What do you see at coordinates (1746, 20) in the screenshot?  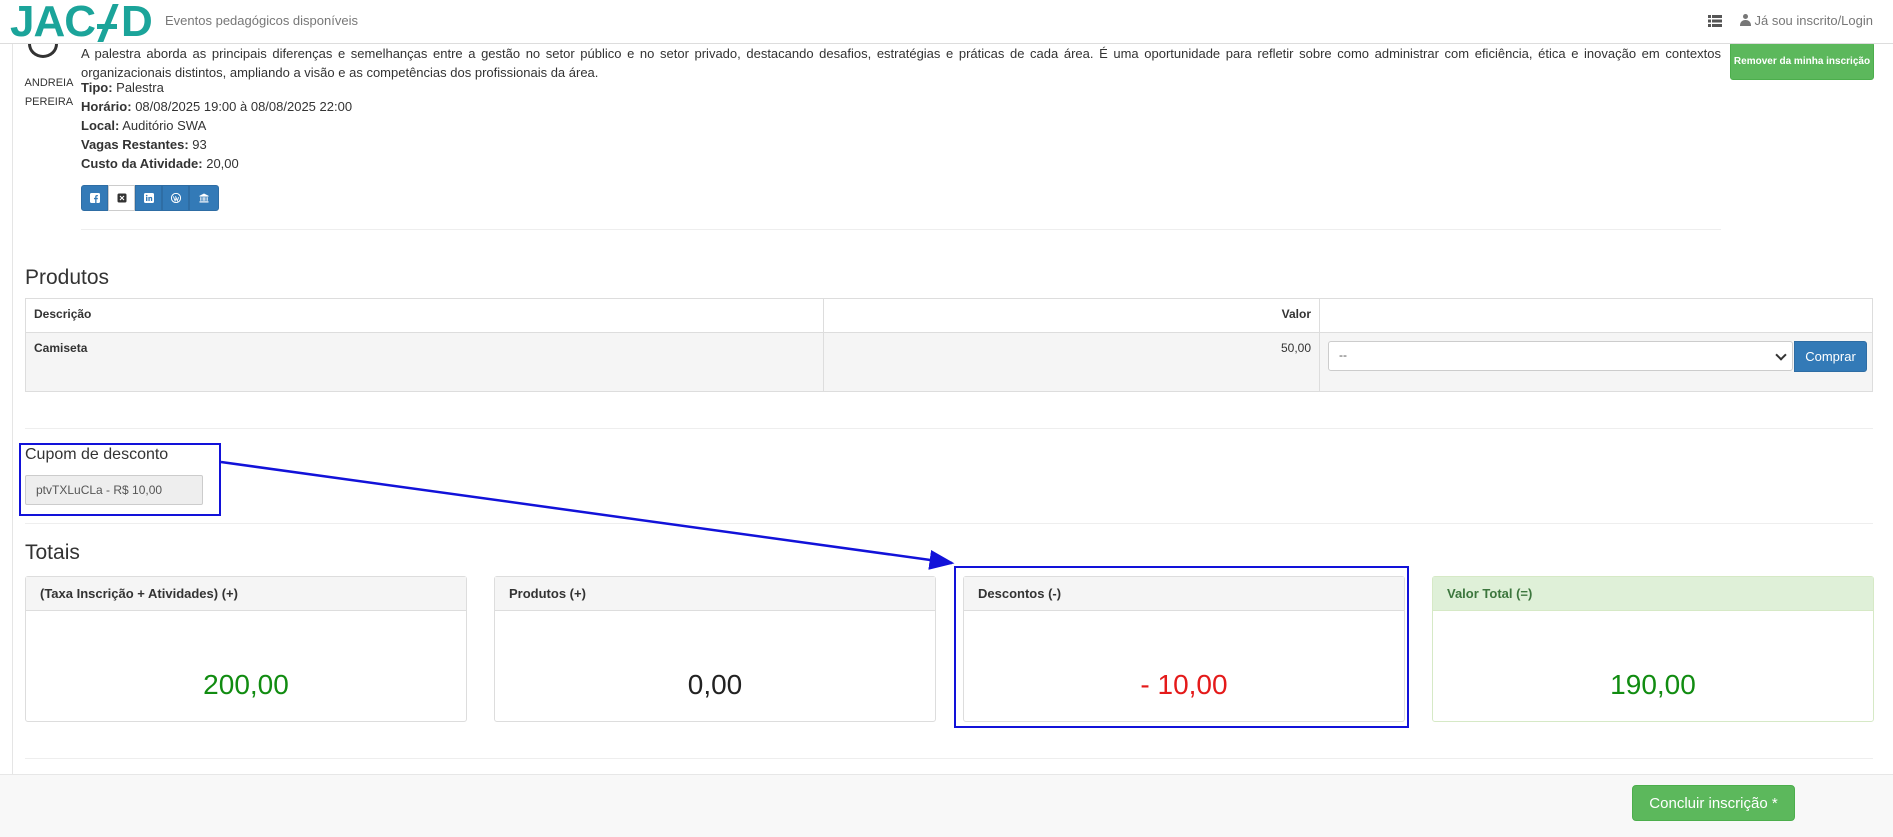 I see `user-icon` at bounding box center [1746, 20].